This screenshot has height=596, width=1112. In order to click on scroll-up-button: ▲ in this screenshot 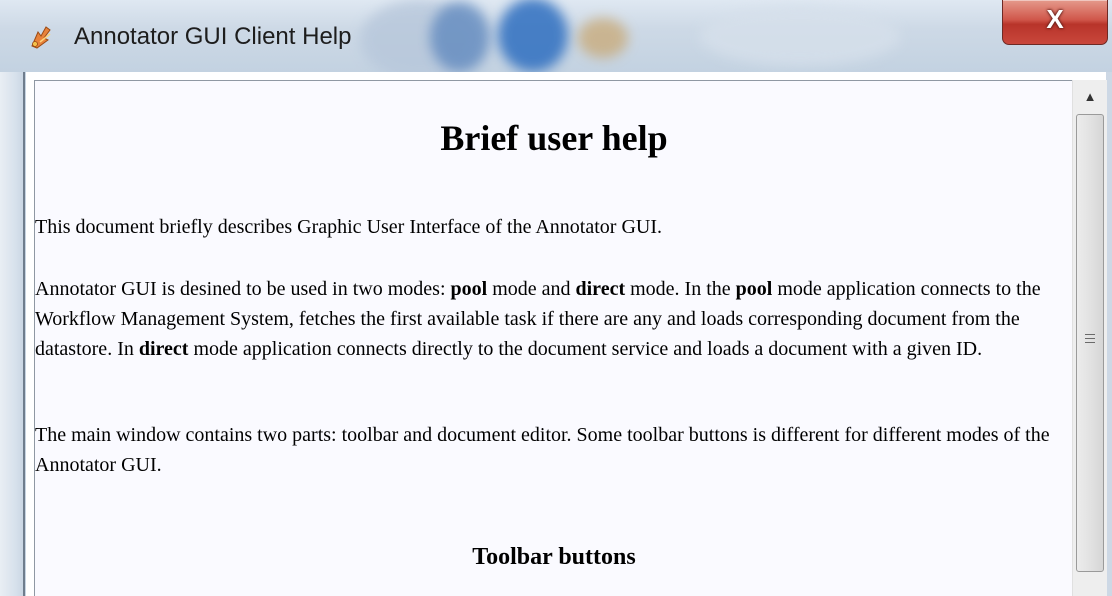, I will do `click(1090, 96)`.